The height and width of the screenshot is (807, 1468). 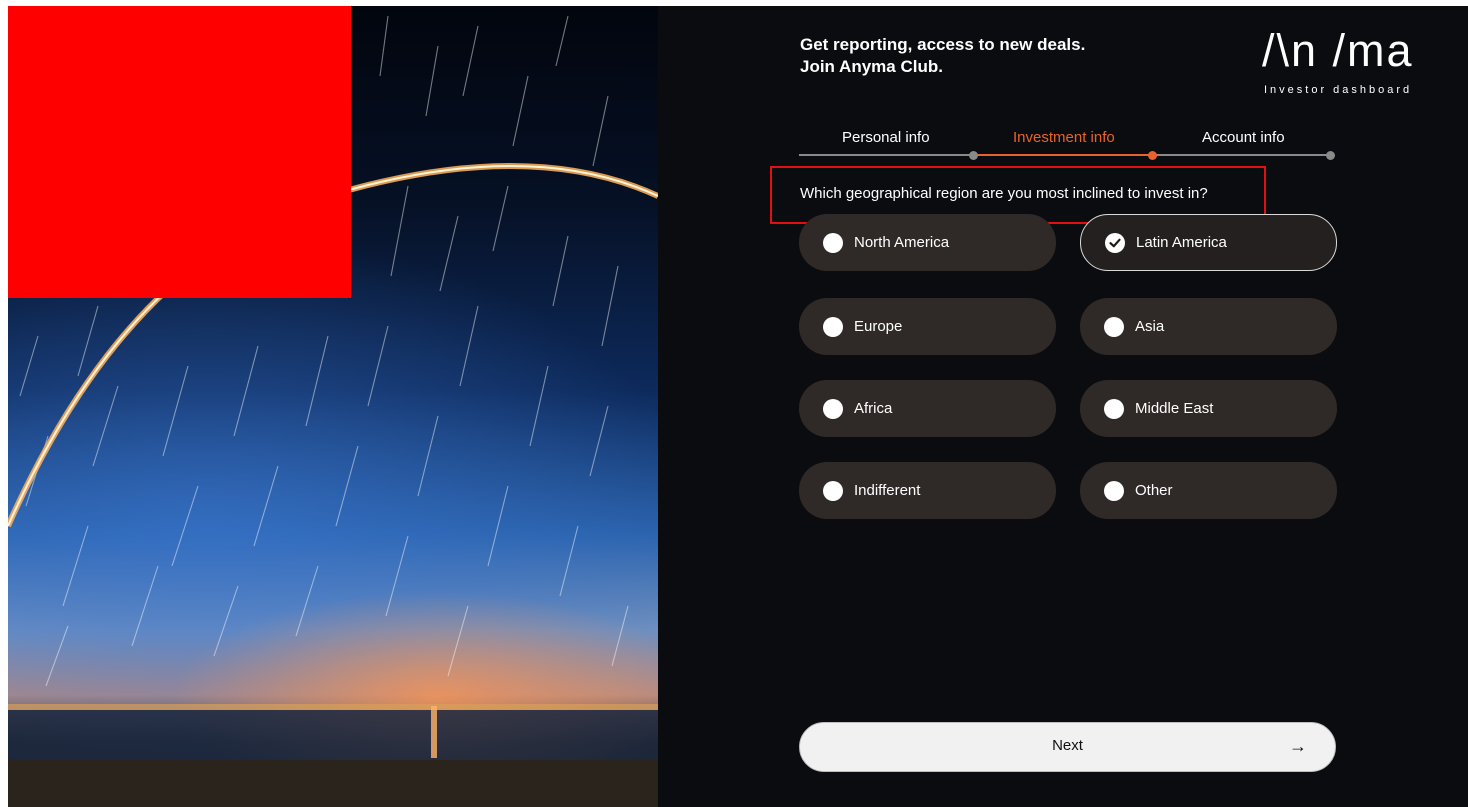 I want to click on anyma-logo: /\n /ma, so click(x=1338, y=50).